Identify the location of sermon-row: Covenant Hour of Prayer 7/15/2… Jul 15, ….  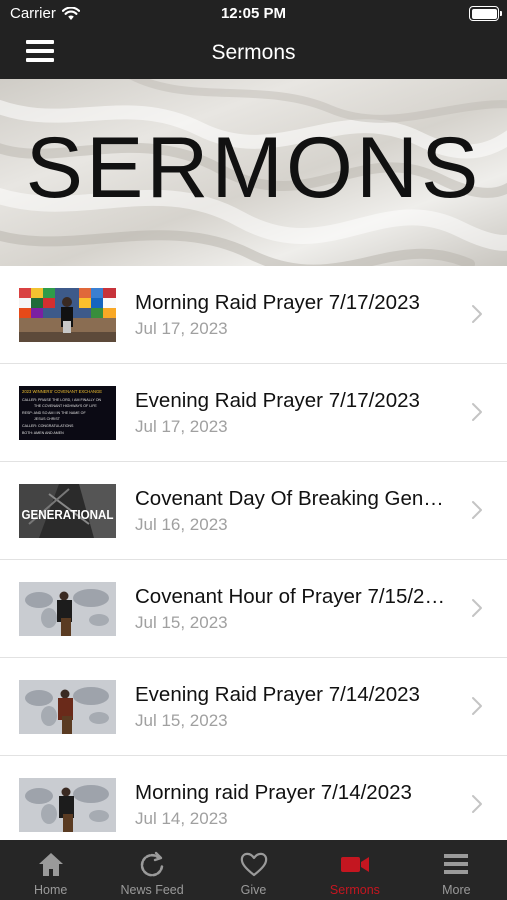
(253, 609).